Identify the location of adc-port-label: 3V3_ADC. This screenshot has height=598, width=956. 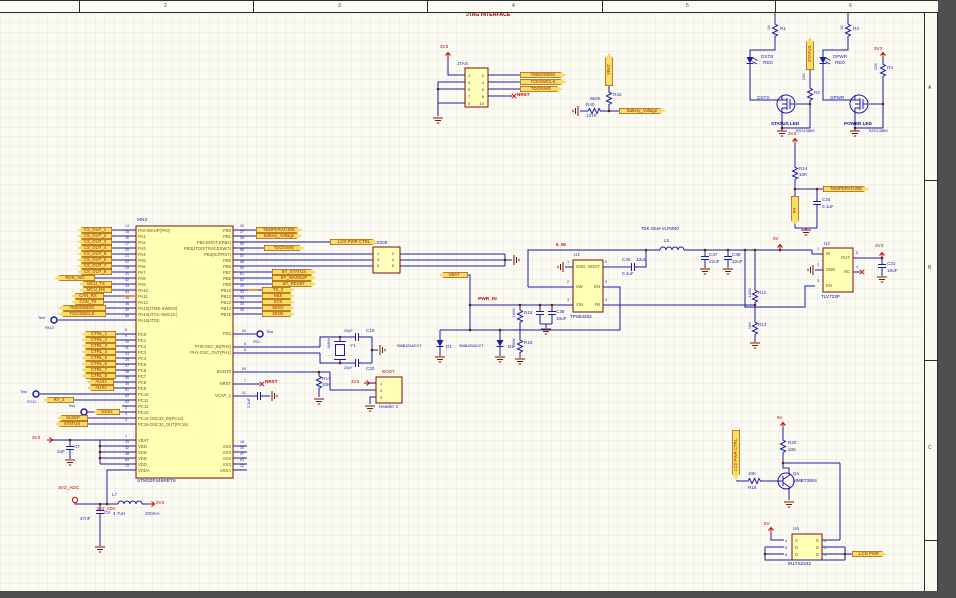
(69, 488).